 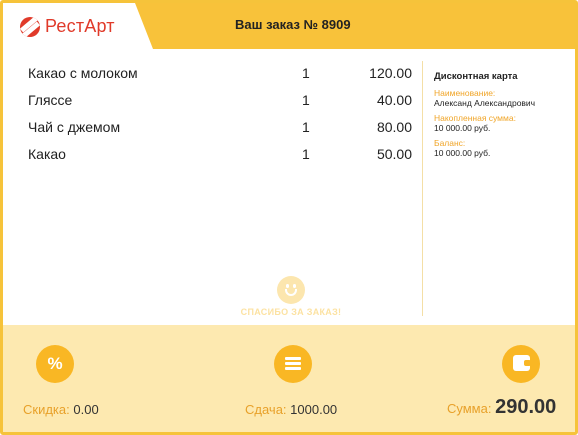 What do you see at coordinates (526, 407) in the screenshot?
I see `total-value: 290.00` at bounding box center [526, 407].